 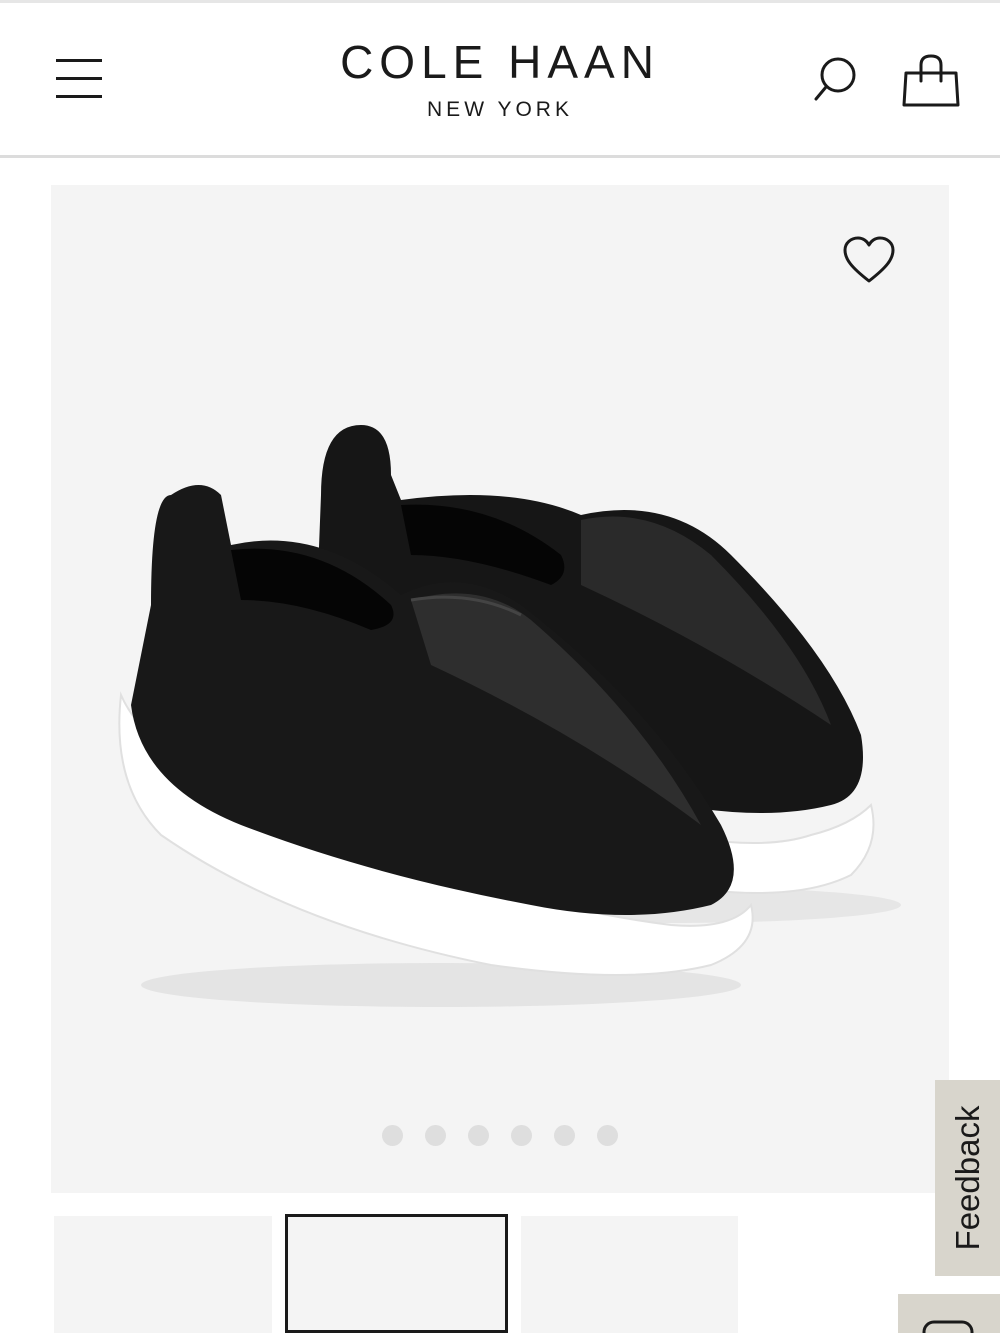 I want to click on bag-button, so click(x=931, y=82).